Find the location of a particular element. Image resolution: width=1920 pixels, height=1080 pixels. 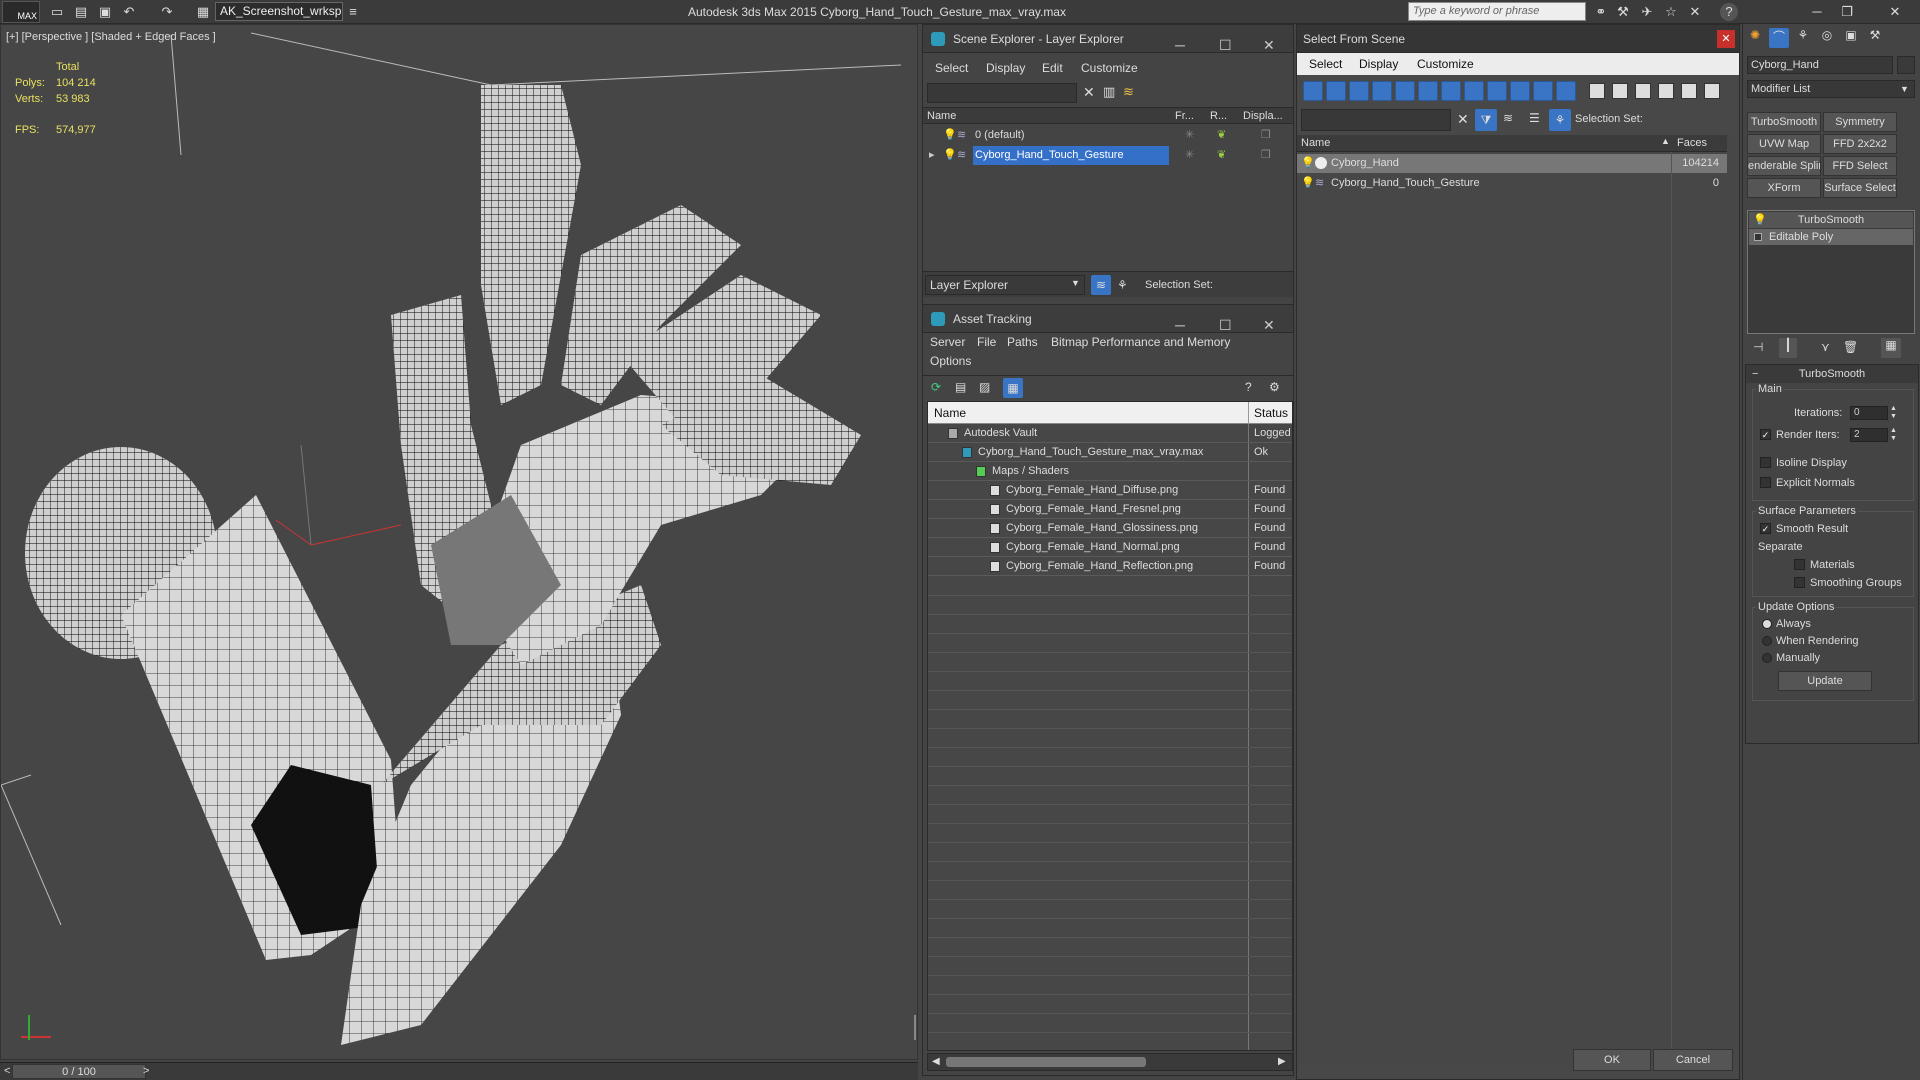

menu-paths: Paths is located at coordinates (1022, 342).